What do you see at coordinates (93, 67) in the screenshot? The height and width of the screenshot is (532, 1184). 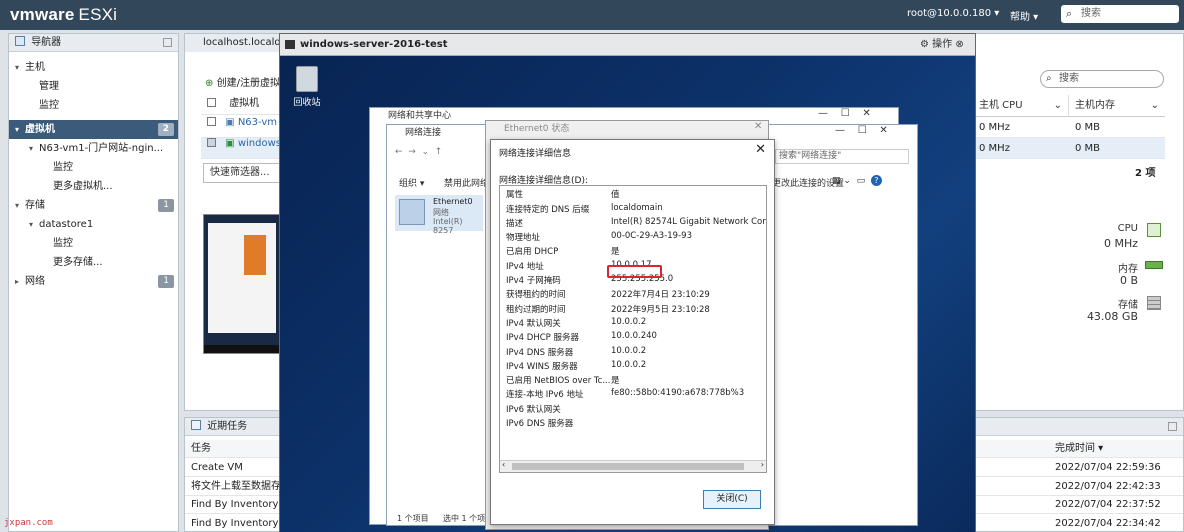 I see `sidebar-item: ▾ 主机` at bounding box center [93, 67].